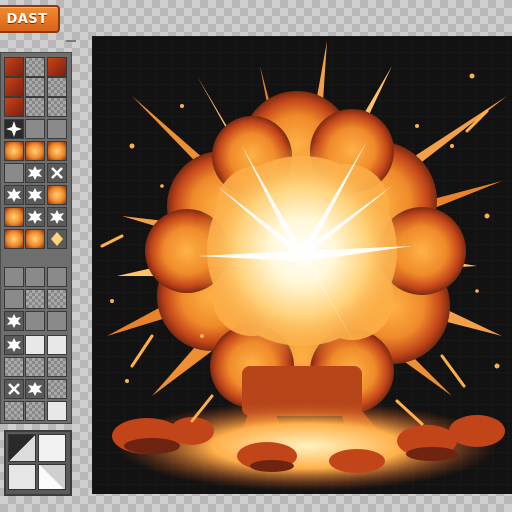 Image resolution: width=512 pixels, height=512 pixels. I want to click on sparkle-icon, so click(14, 129).